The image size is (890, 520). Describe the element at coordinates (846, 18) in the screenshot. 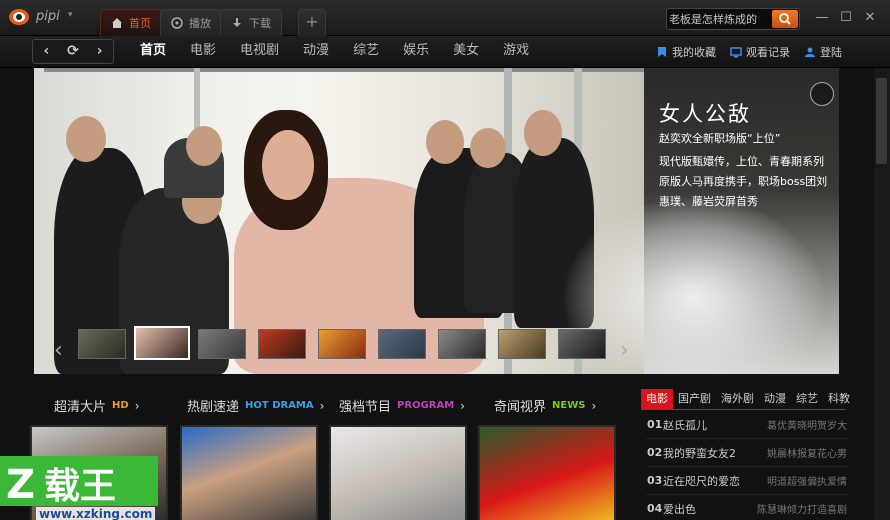

I see `maximize-button: ☐` at that location.